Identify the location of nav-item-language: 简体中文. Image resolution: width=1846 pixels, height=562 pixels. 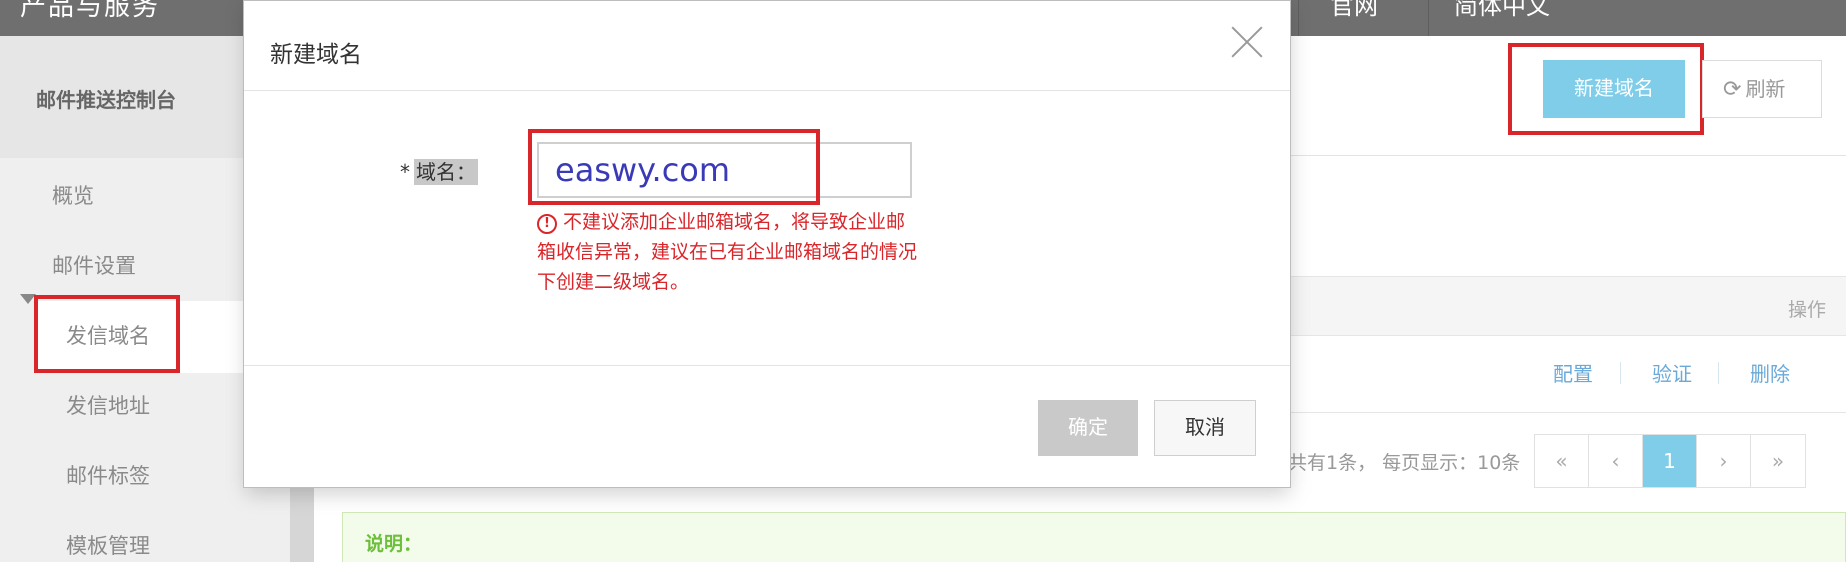
(1502, 10).